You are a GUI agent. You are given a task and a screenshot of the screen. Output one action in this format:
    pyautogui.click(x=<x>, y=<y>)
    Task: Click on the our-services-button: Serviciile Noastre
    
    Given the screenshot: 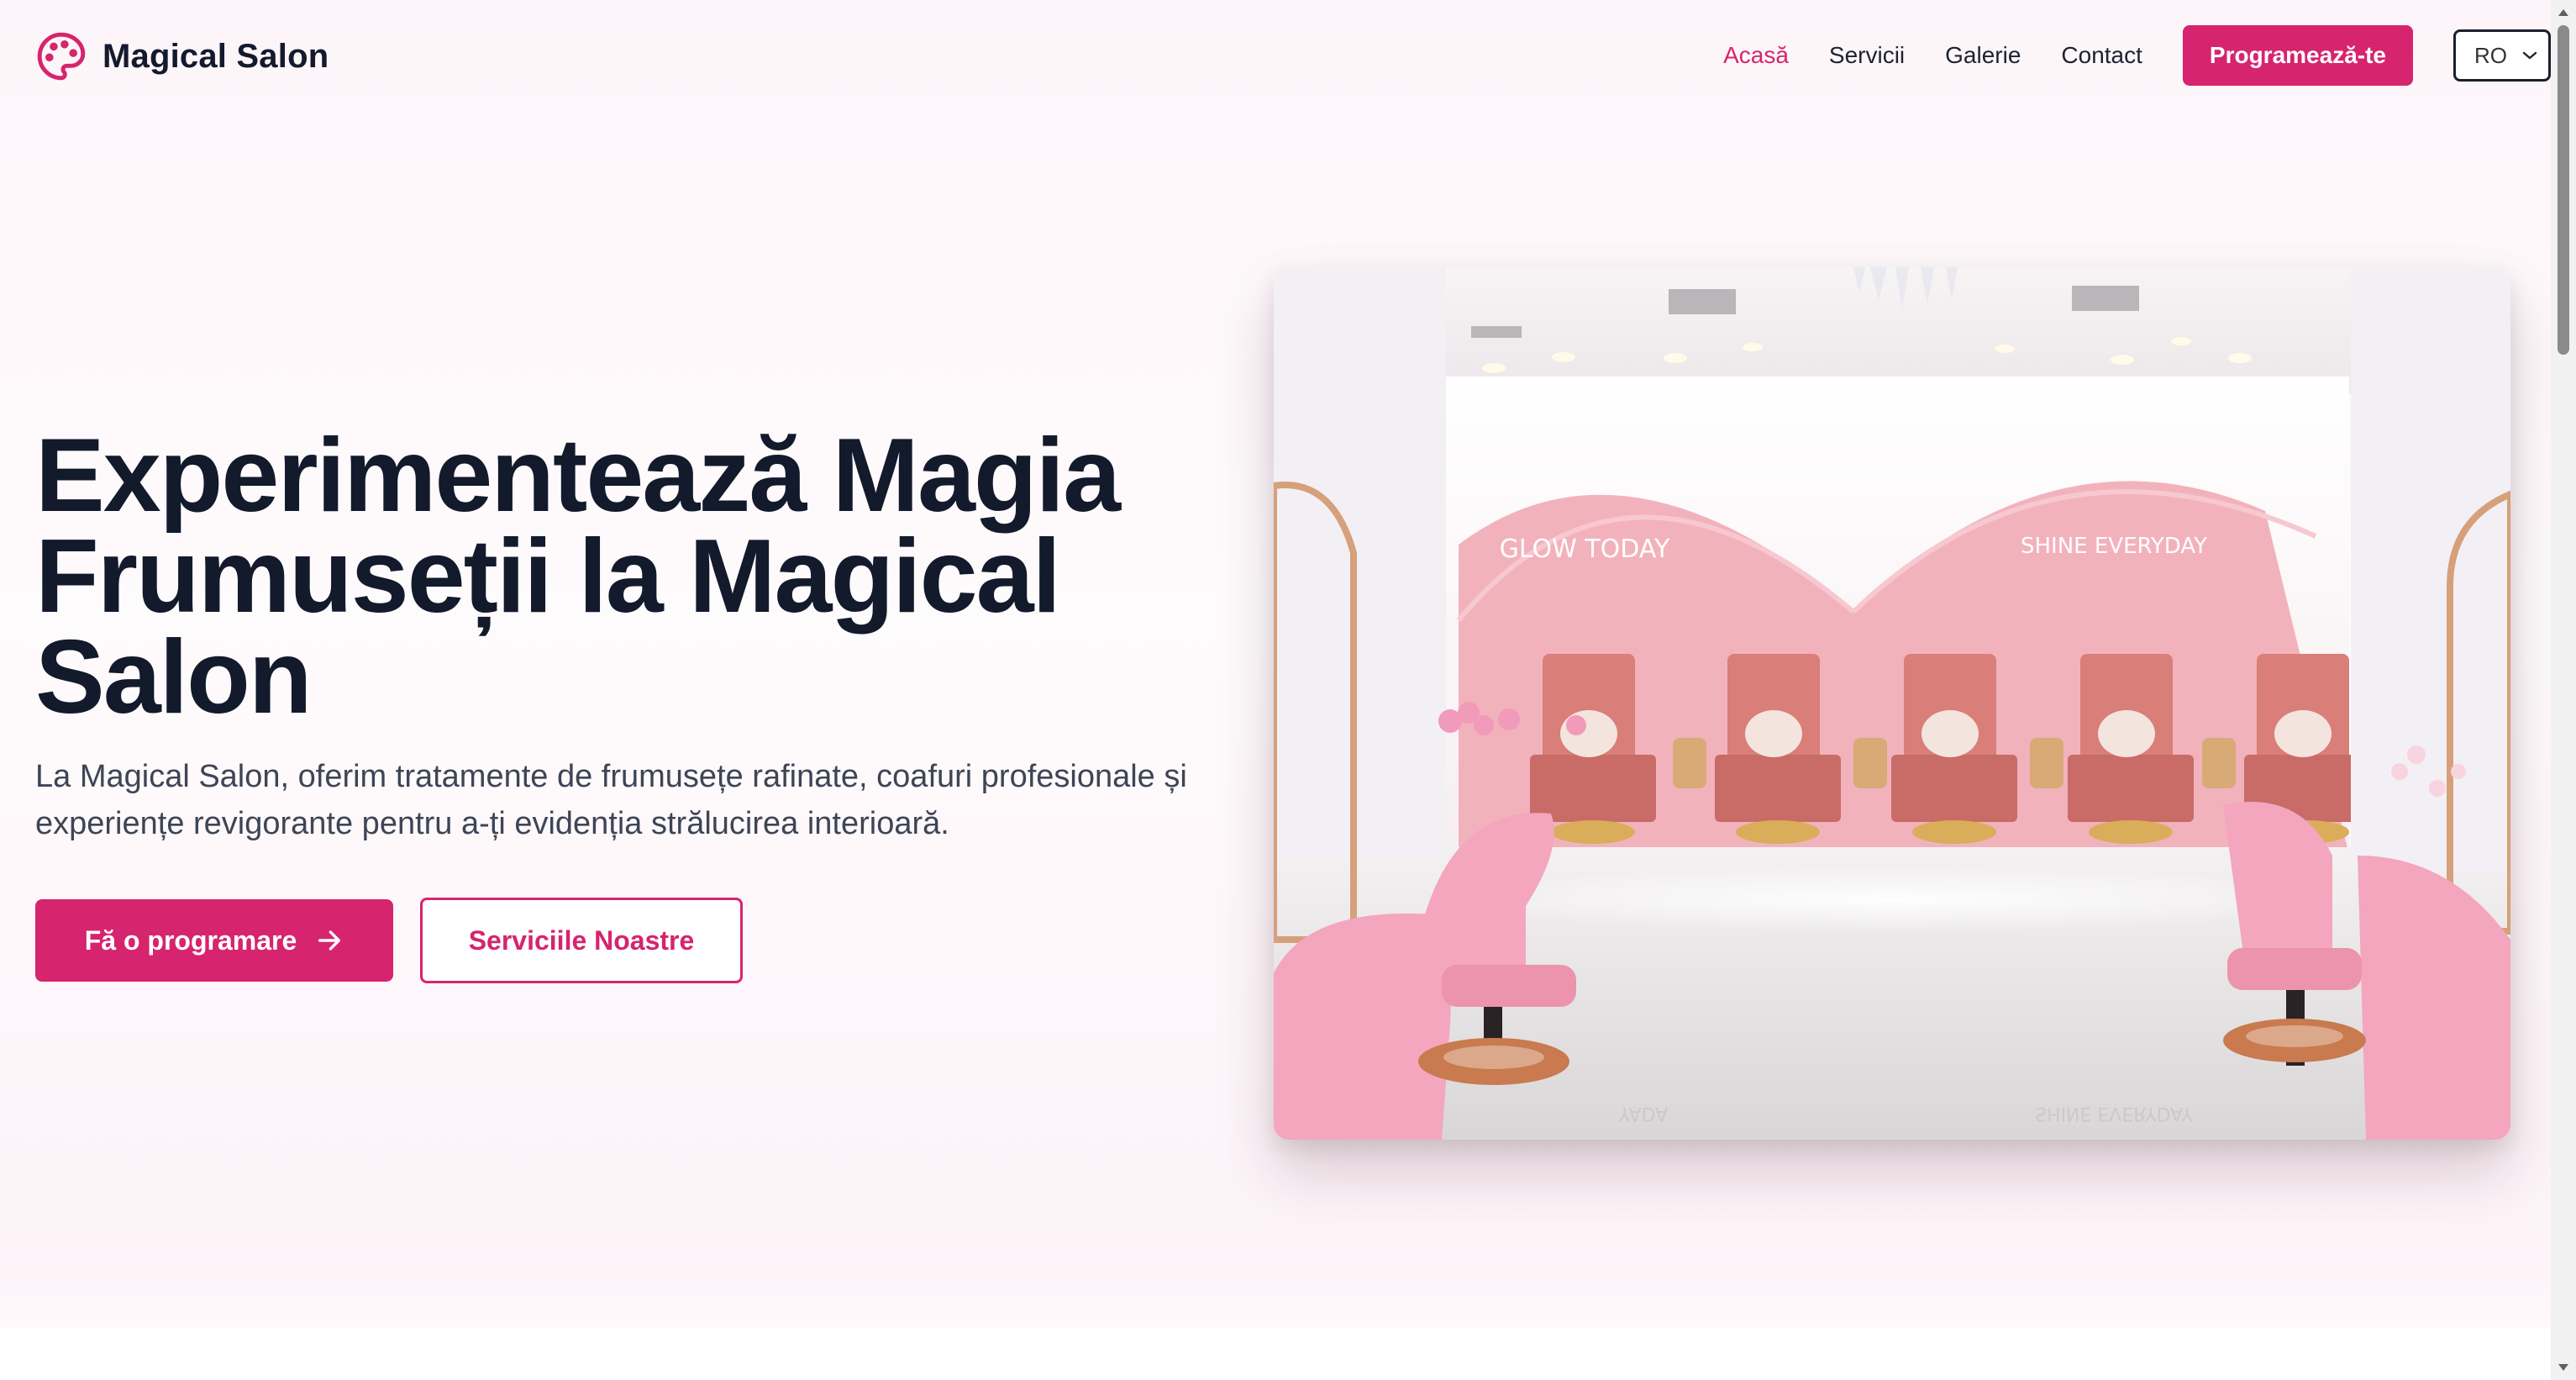 What is the action you would take?
    pyautogui.click(x=581, y=941)
    